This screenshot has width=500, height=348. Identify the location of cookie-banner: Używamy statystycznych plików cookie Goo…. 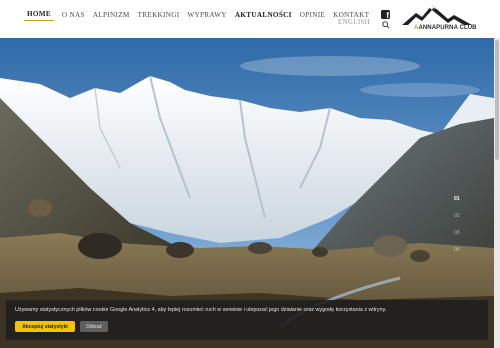
(247, 320).